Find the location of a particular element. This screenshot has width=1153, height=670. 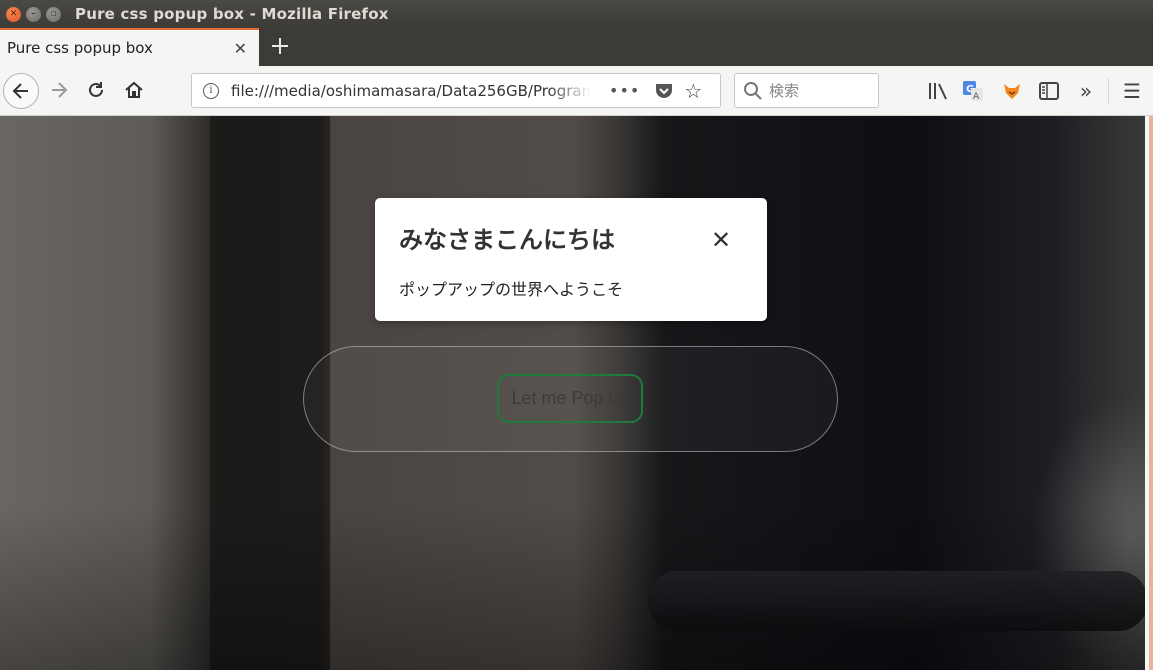

back-button is located at coordinates (21, 91).